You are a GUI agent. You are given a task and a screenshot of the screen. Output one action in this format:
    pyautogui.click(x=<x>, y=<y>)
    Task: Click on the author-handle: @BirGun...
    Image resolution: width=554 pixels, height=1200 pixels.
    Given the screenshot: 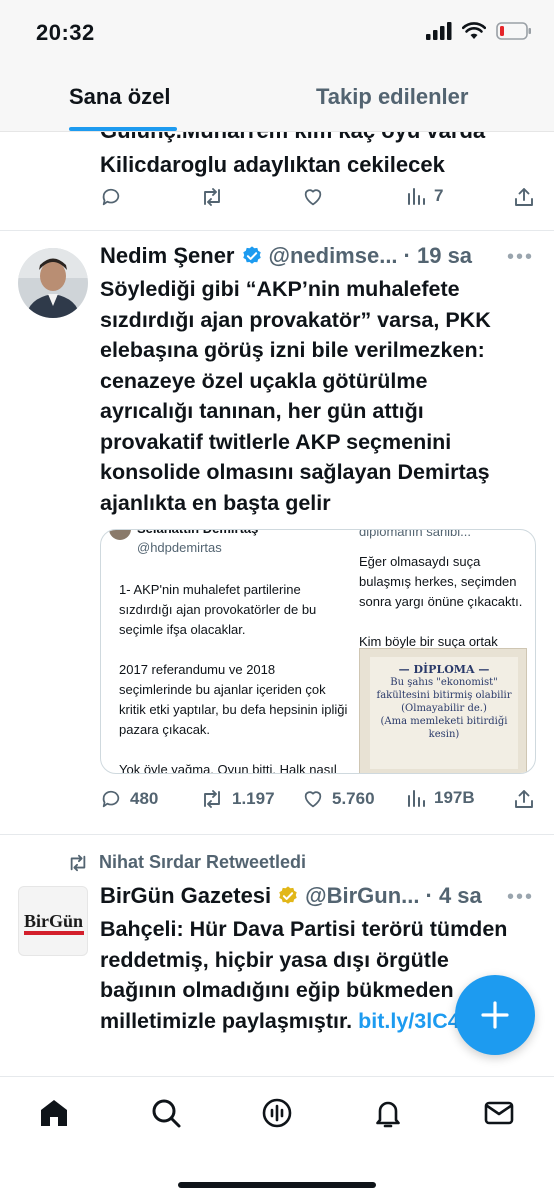 What is the action you would take?
    pyautogui.click(x=362, y=896)
    